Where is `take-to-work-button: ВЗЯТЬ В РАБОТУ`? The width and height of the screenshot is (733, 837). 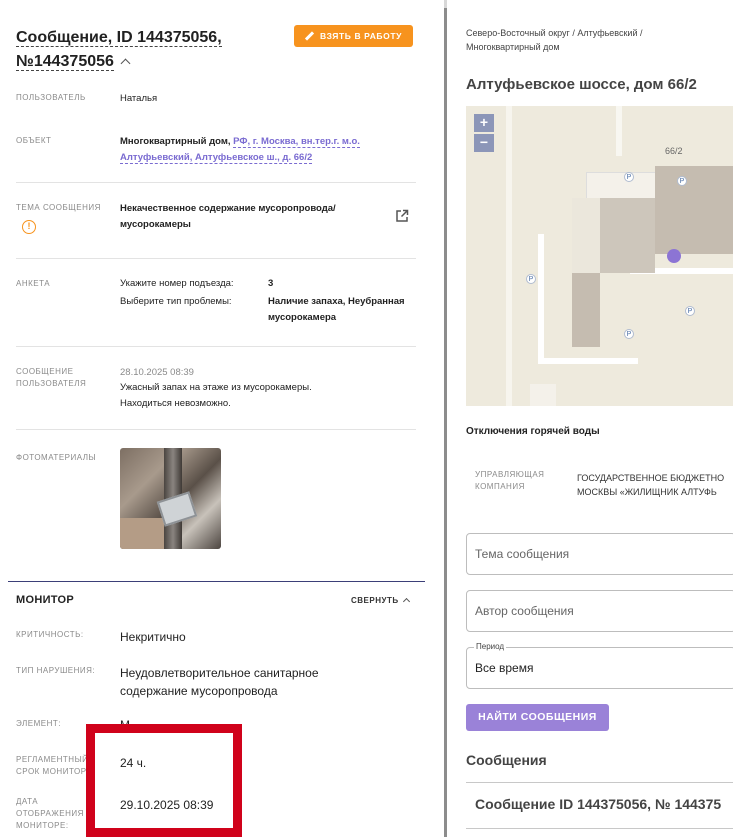 take-to-work-button: ВЗЯТЬ В РАБОТУ is located at coordinates (353, 36).